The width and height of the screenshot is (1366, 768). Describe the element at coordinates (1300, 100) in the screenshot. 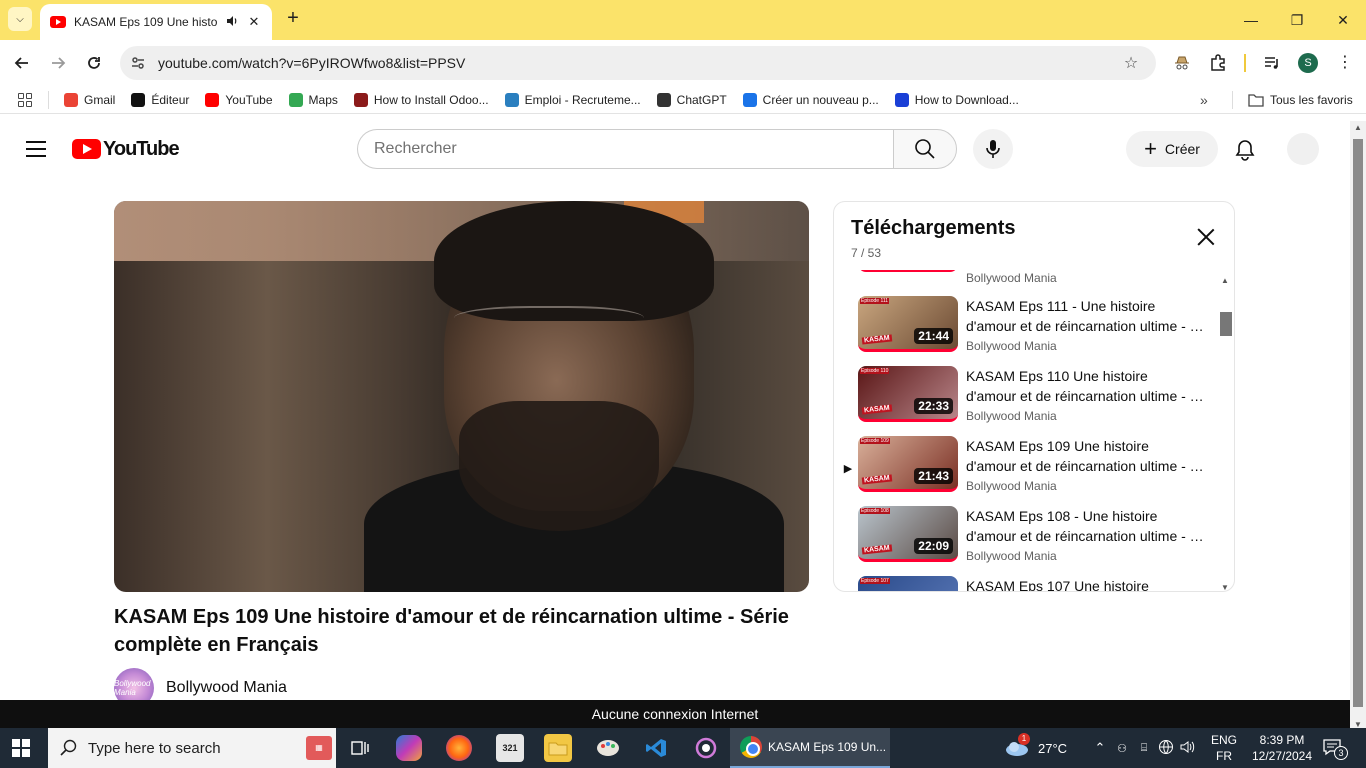

I see `all-bookmarks-button: Tous les favoris` at that location.